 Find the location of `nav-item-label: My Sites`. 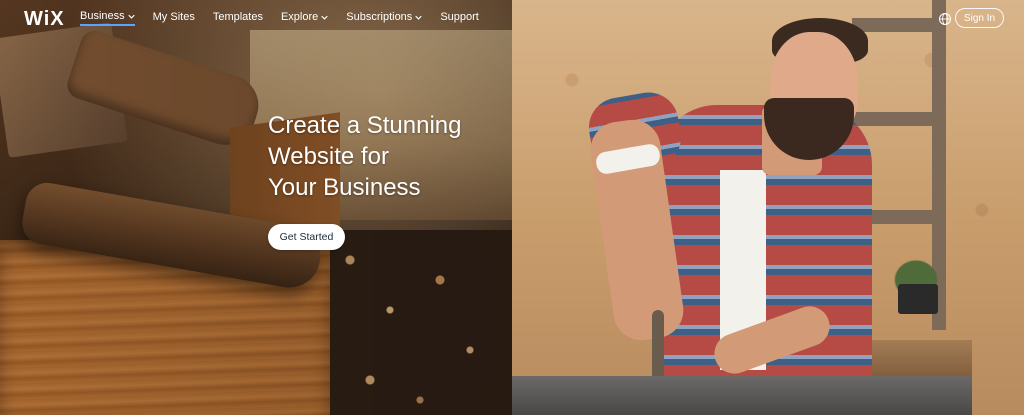

nav-item-label: My Sites is located at coordinates (173, 17).